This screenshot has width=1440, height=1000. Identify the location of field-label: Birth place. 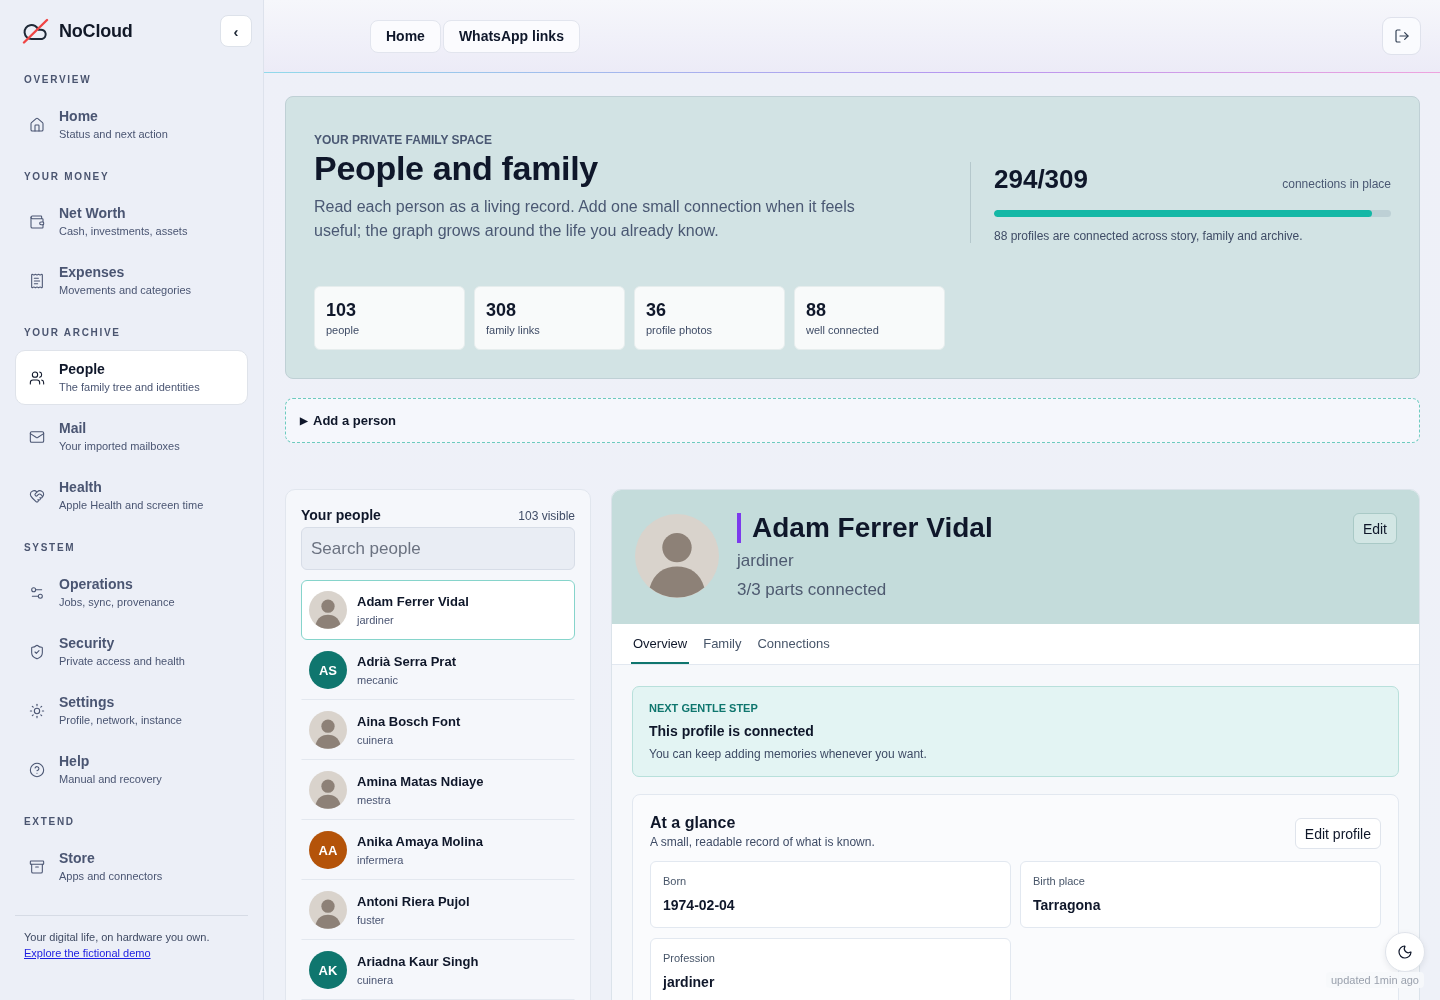
(1059, 881).